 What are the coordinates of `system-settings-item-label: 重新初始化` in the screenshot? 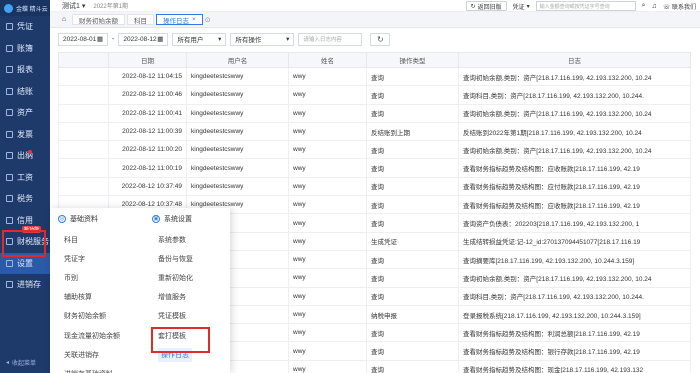 It's located at (175, 278).